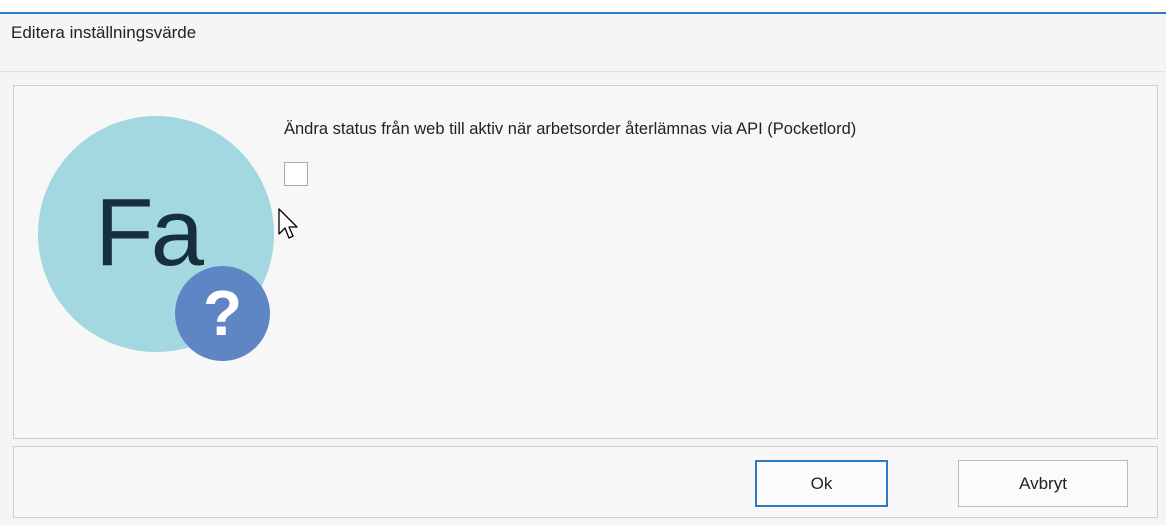 Image resolution: width=1166 pixels, height=525 pixels. What do you see at coordinates (1043, 483) in the screenshot?
I see `cancel-button: Avbryt` at bounding box center [1043, 483].